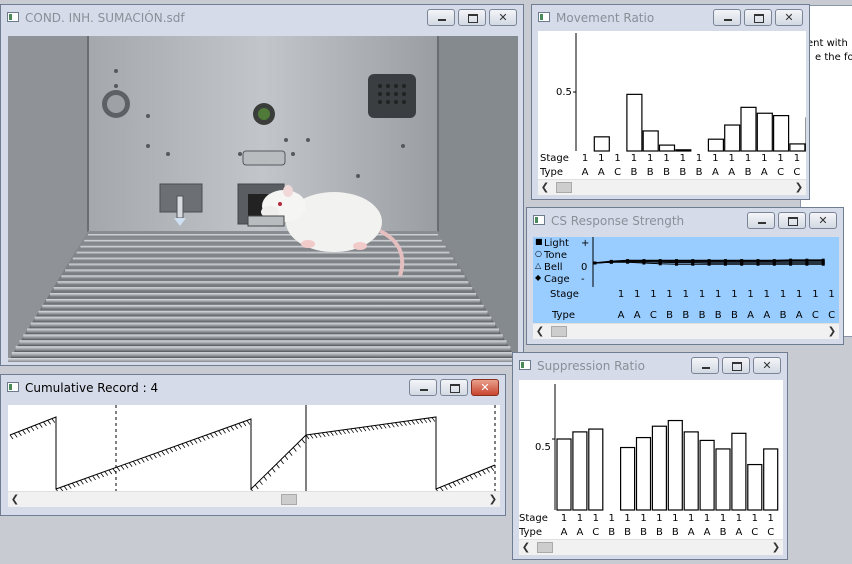 The width and height of the screenshot is (852, 564). What do you see at coordinates (254, 499) in the screenshot?
I see `cumulative-hscrollbar: ❮ ❯` at bounding box center [254, 499].